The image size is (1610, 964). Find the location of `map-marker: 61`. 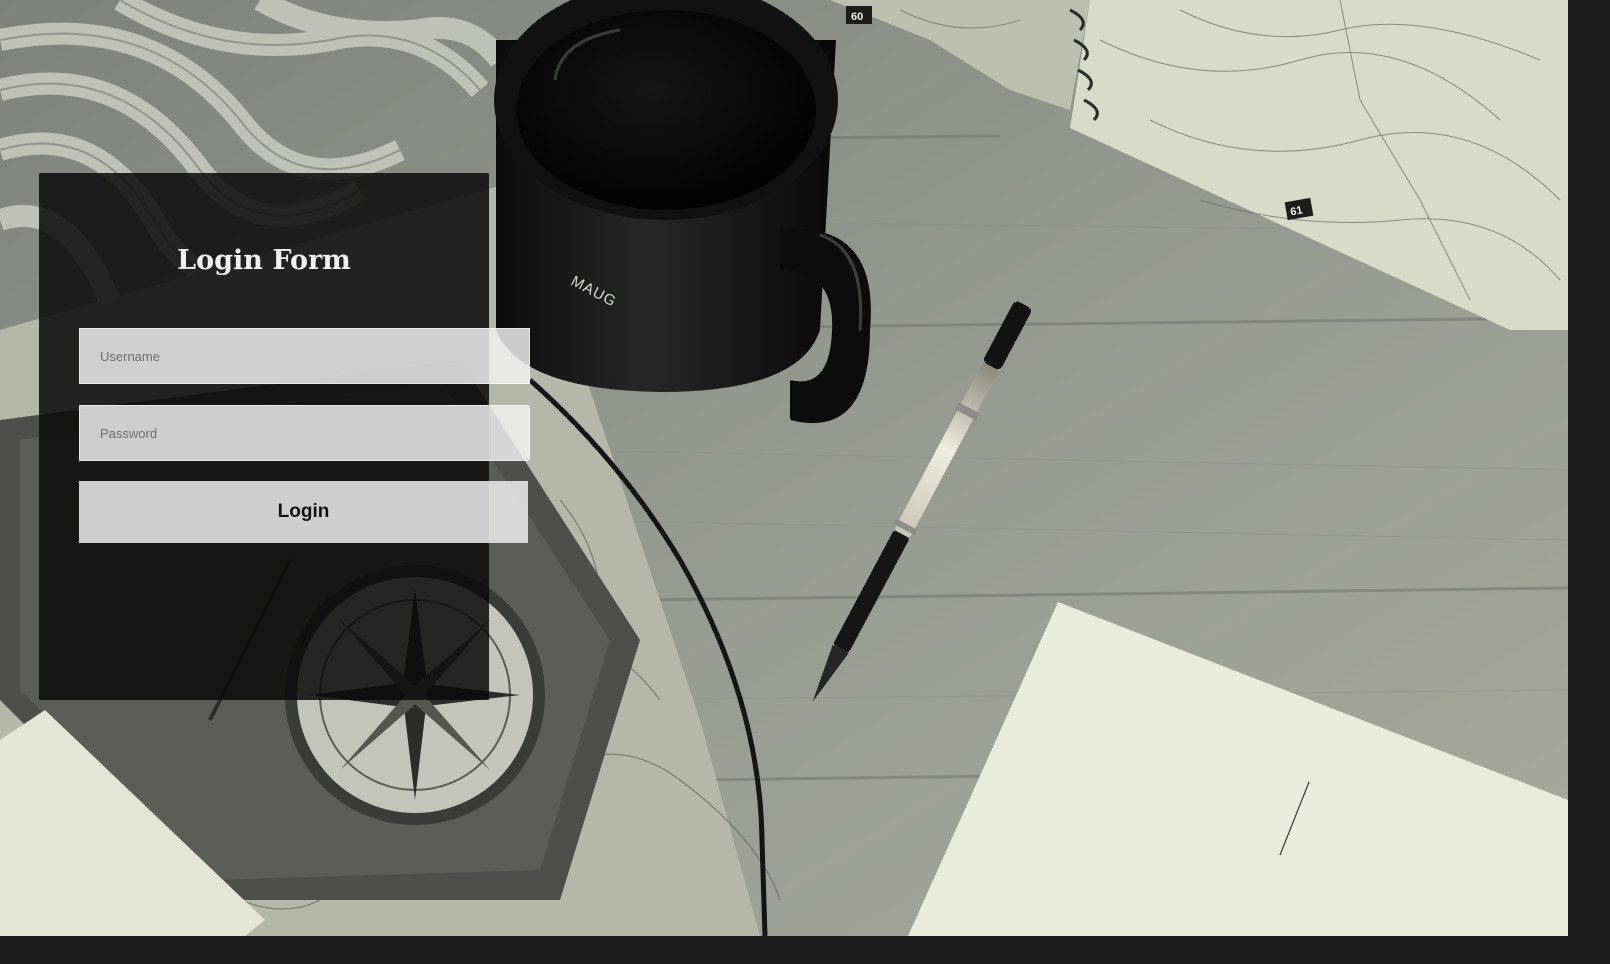

map-marker: 61 is located at coordinates (1296, 211).